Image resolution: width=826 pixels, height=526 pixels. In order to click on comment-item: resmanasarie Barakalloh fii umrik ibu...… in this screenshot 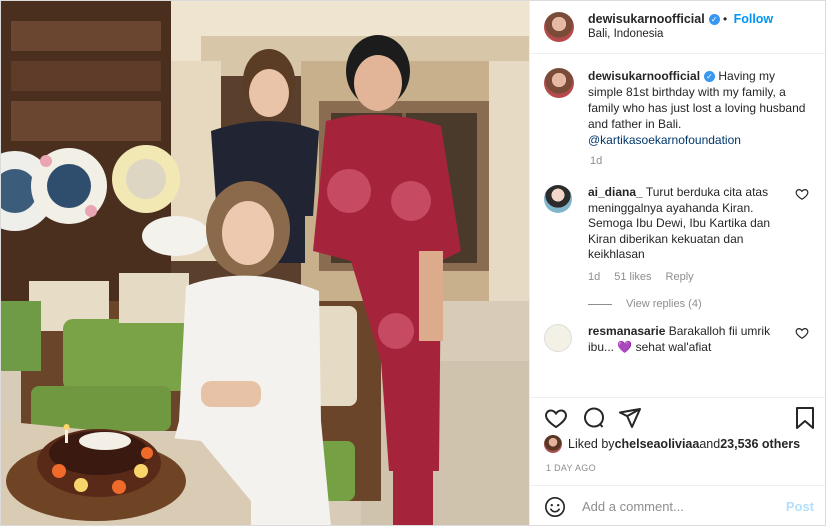, I will do `click(678, 339)`.